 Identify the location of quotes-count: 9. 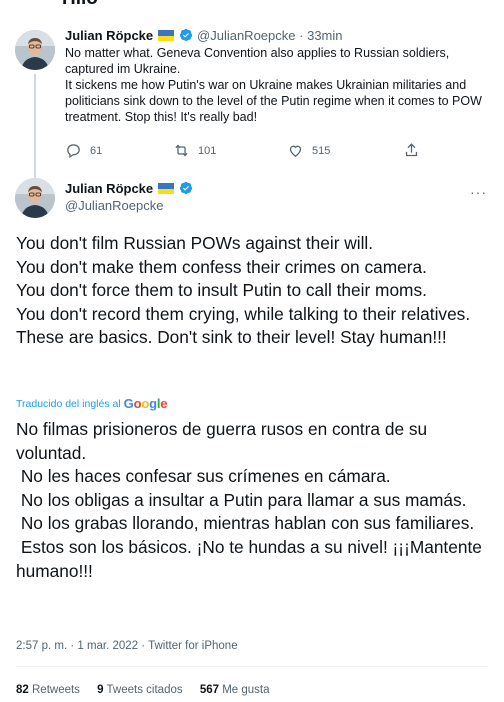
(100, 690).